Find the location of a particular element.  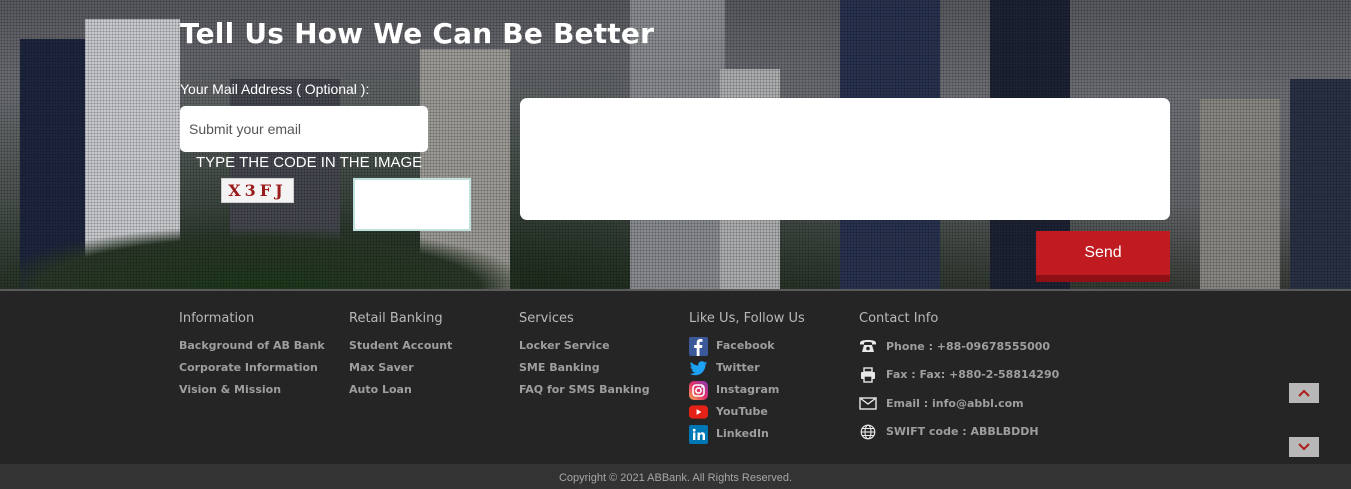

footer-link: Max Saver is located at coordinates (400, 368).